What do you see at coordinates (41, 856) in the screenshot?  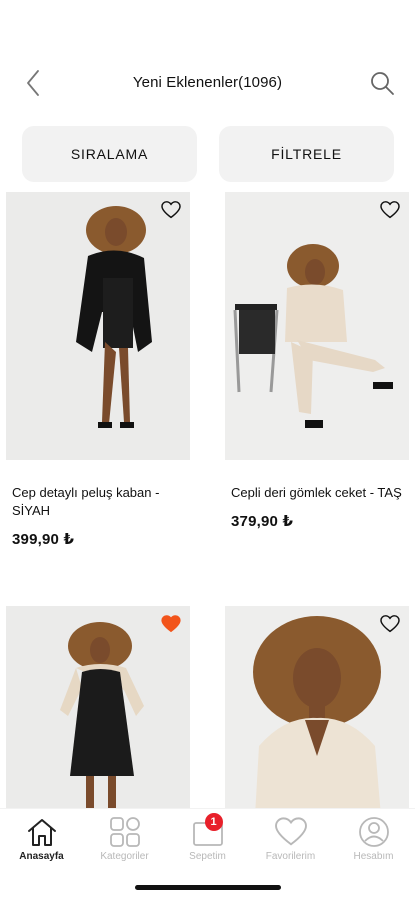 I see `nav-label: Anasayfa` at bounding box center [41, 856].